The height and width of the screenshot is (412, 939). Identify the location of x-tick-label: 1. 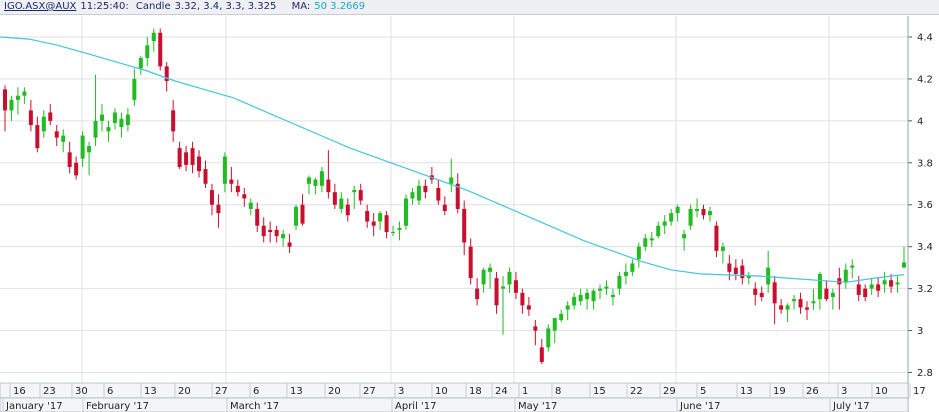
(525, 391).